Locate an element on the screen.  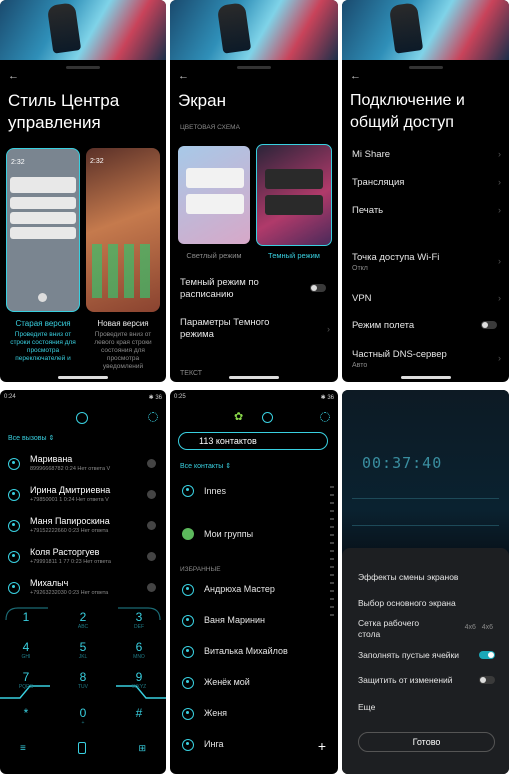
contact-filter-dropdown: Все контакты ⇕ is located at coordinates (205, 466).